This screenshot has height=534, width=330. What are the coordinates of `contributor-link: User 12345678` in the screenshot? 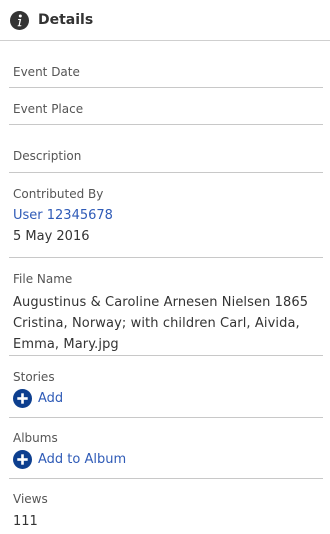 It's located at (166, 215).